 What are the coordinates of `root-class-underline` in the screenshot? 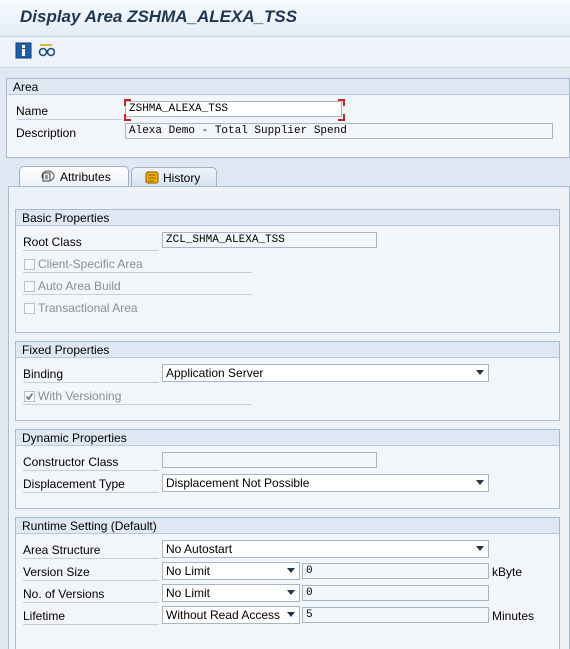 It's located at (91, 250).